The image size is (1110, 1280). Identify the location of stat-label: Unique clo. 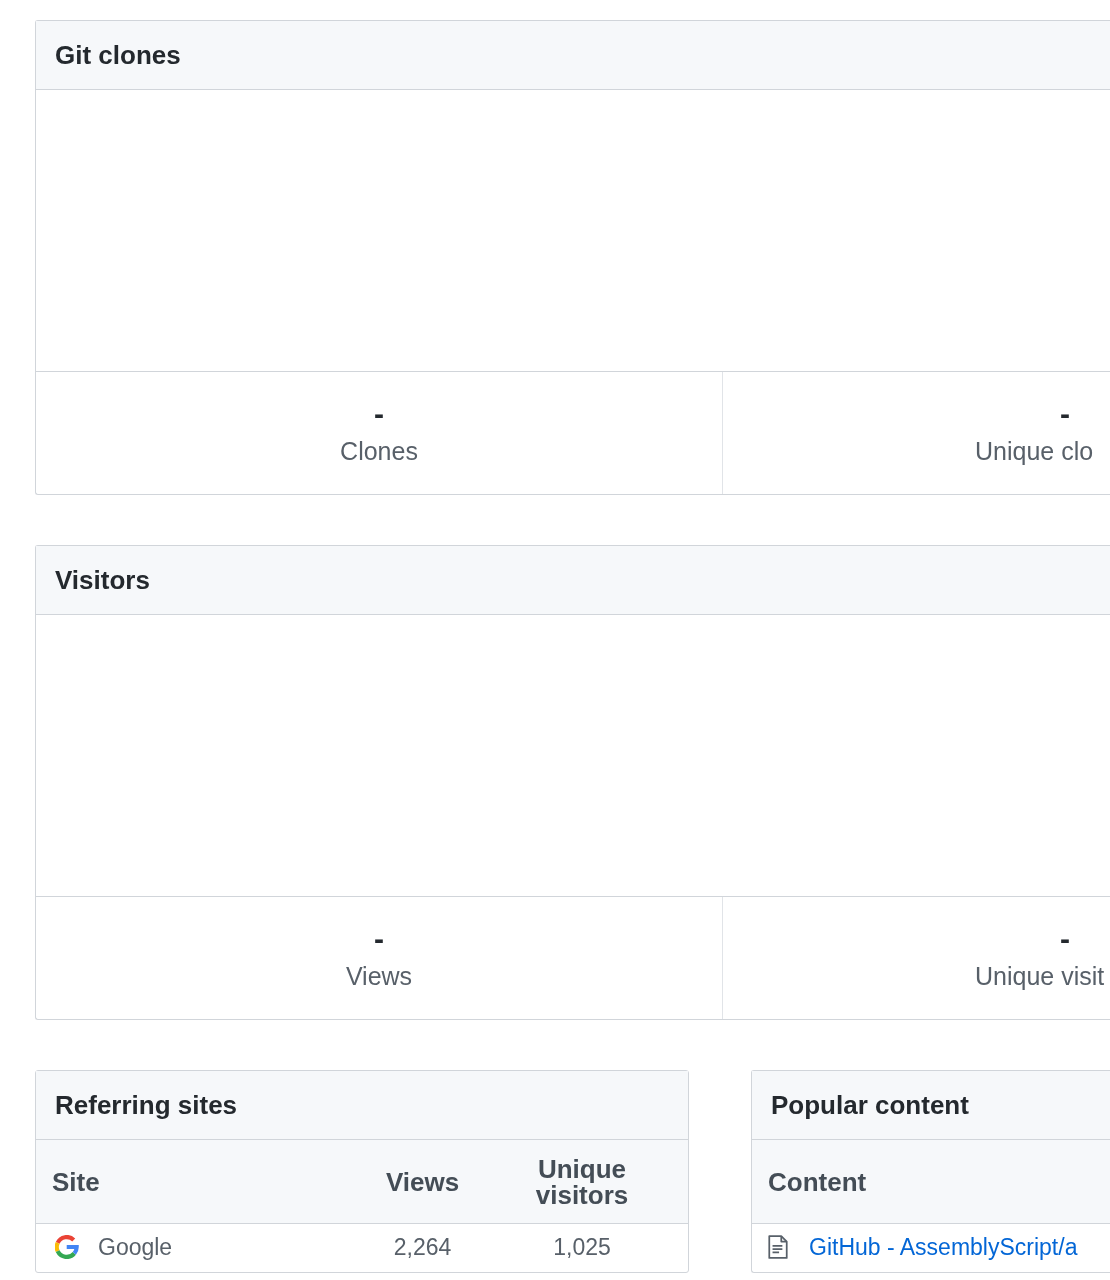
(1034, 451).